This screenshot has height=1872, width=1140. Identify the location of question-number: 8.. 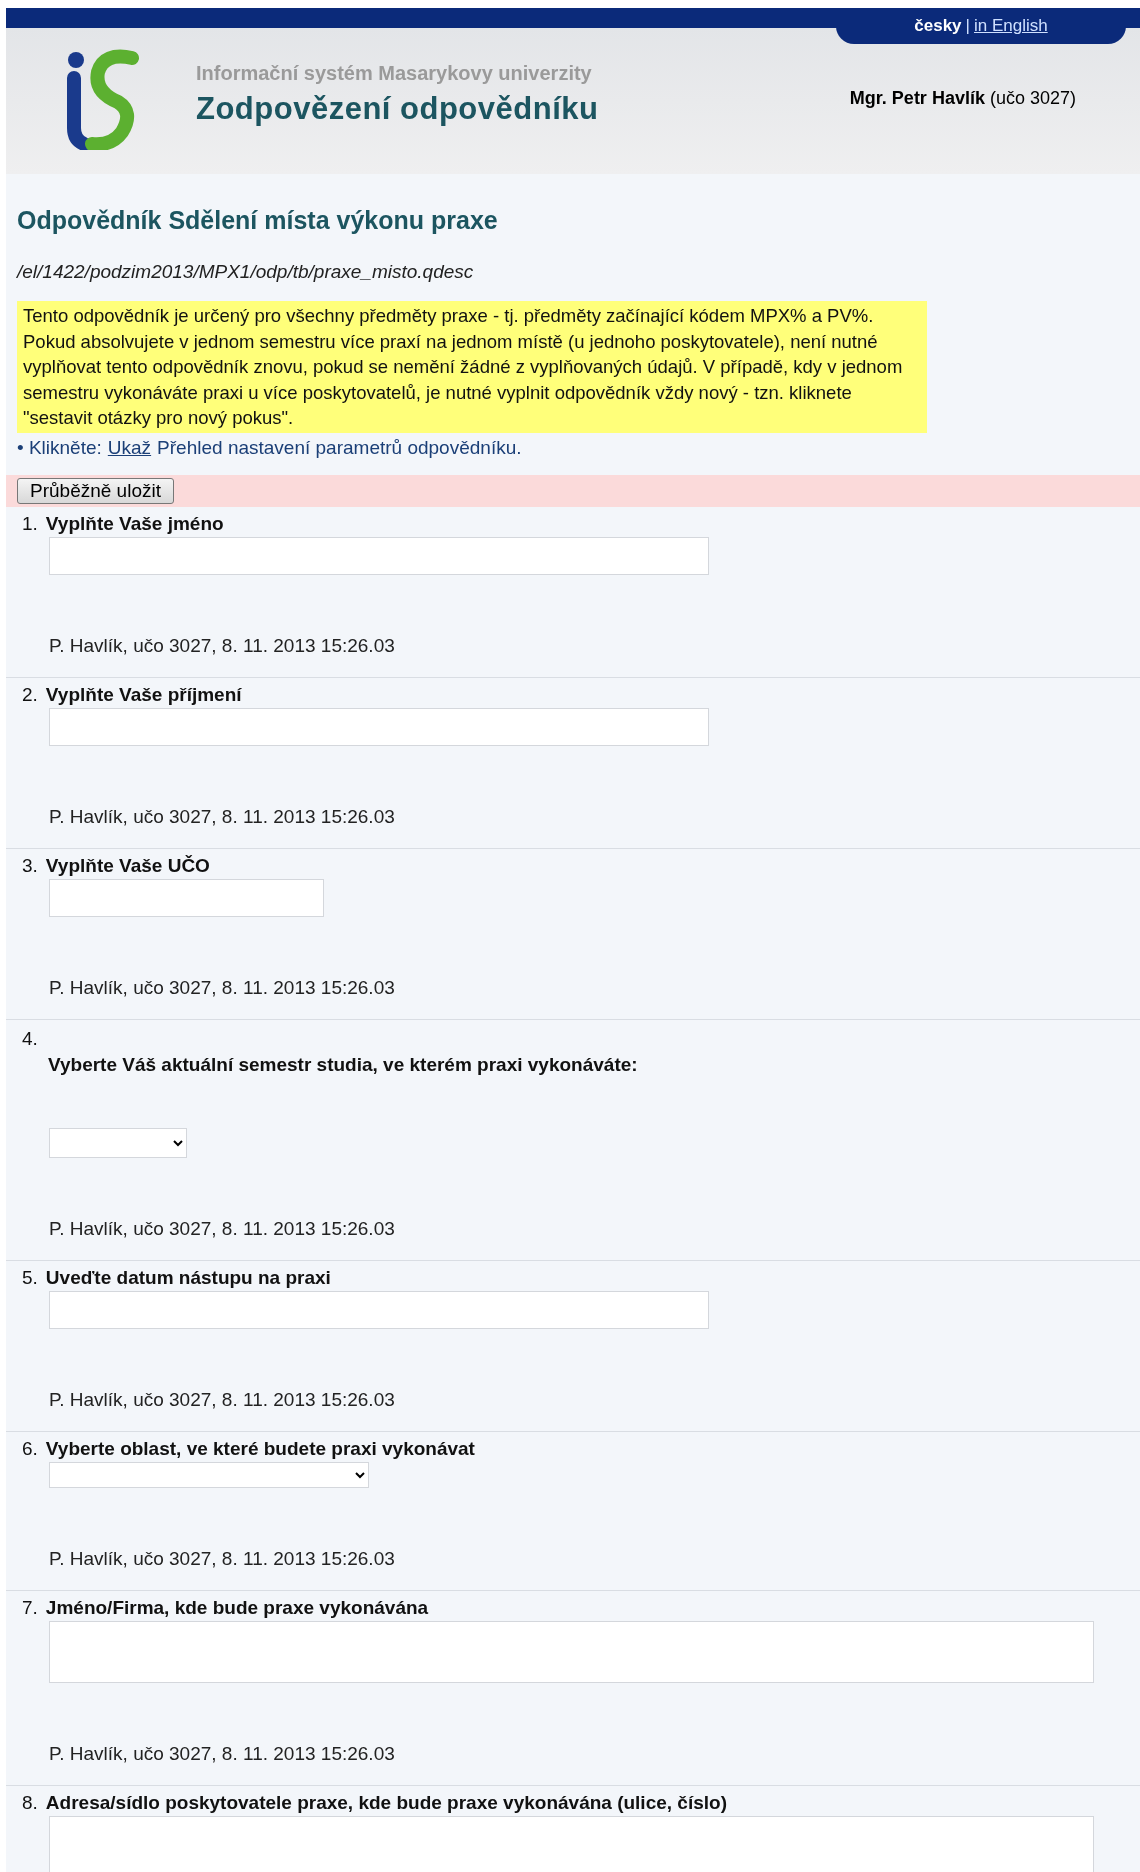
(30, 1802).